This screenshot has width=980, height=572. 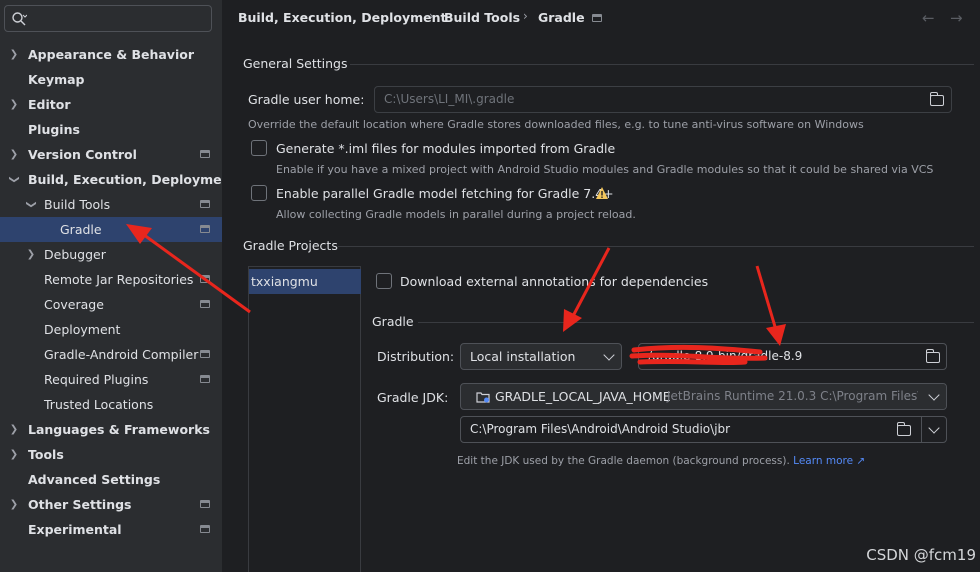 I want to click on sidebar-item-label: Required Plugins, so click(x=96, y=379).